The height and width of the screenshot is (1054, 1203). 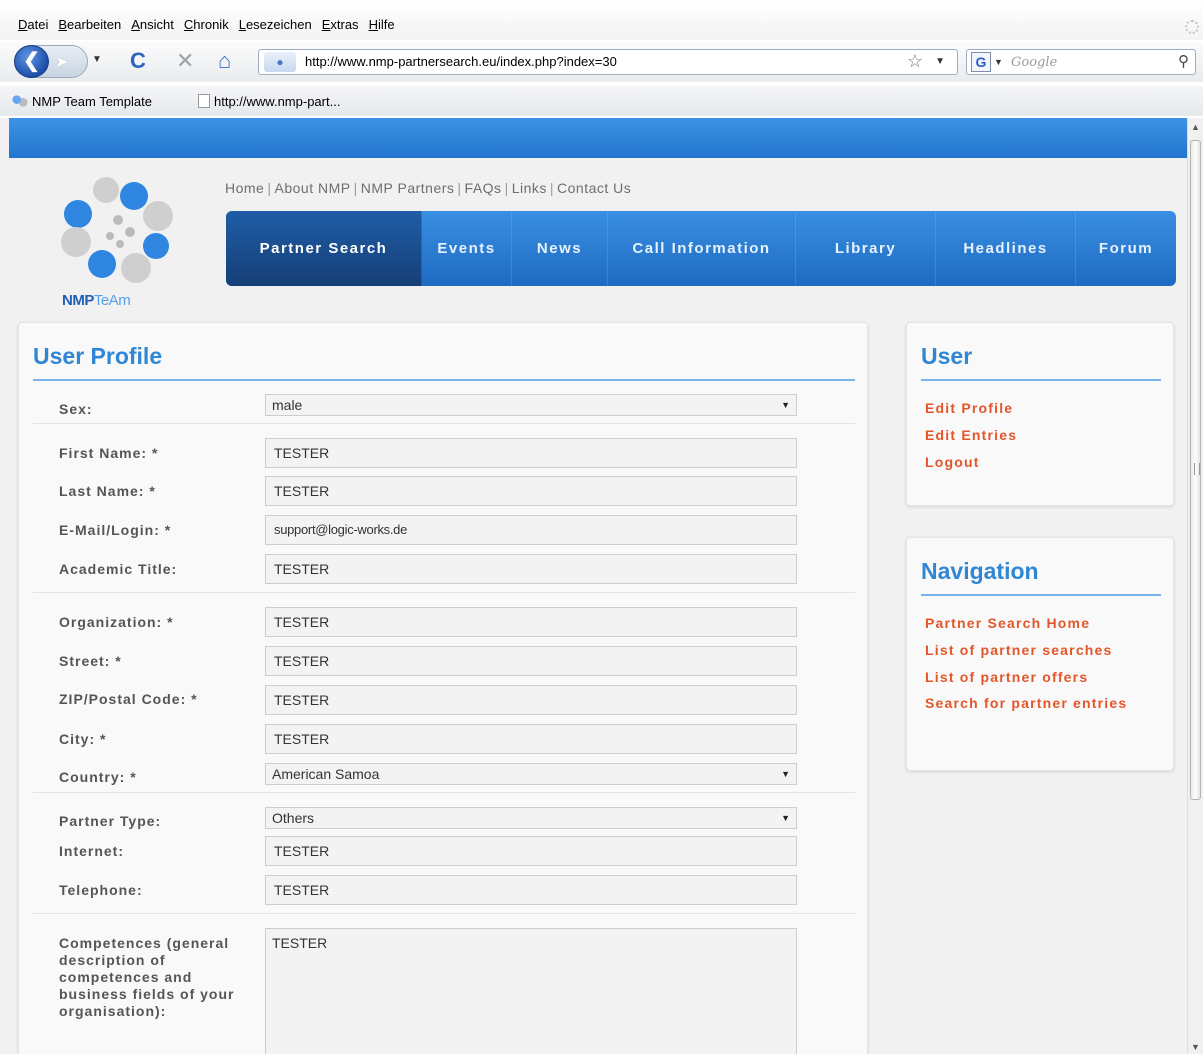 I want to click on search-bar: G ▼ Google ⚲, so click(x=1081, y=62).